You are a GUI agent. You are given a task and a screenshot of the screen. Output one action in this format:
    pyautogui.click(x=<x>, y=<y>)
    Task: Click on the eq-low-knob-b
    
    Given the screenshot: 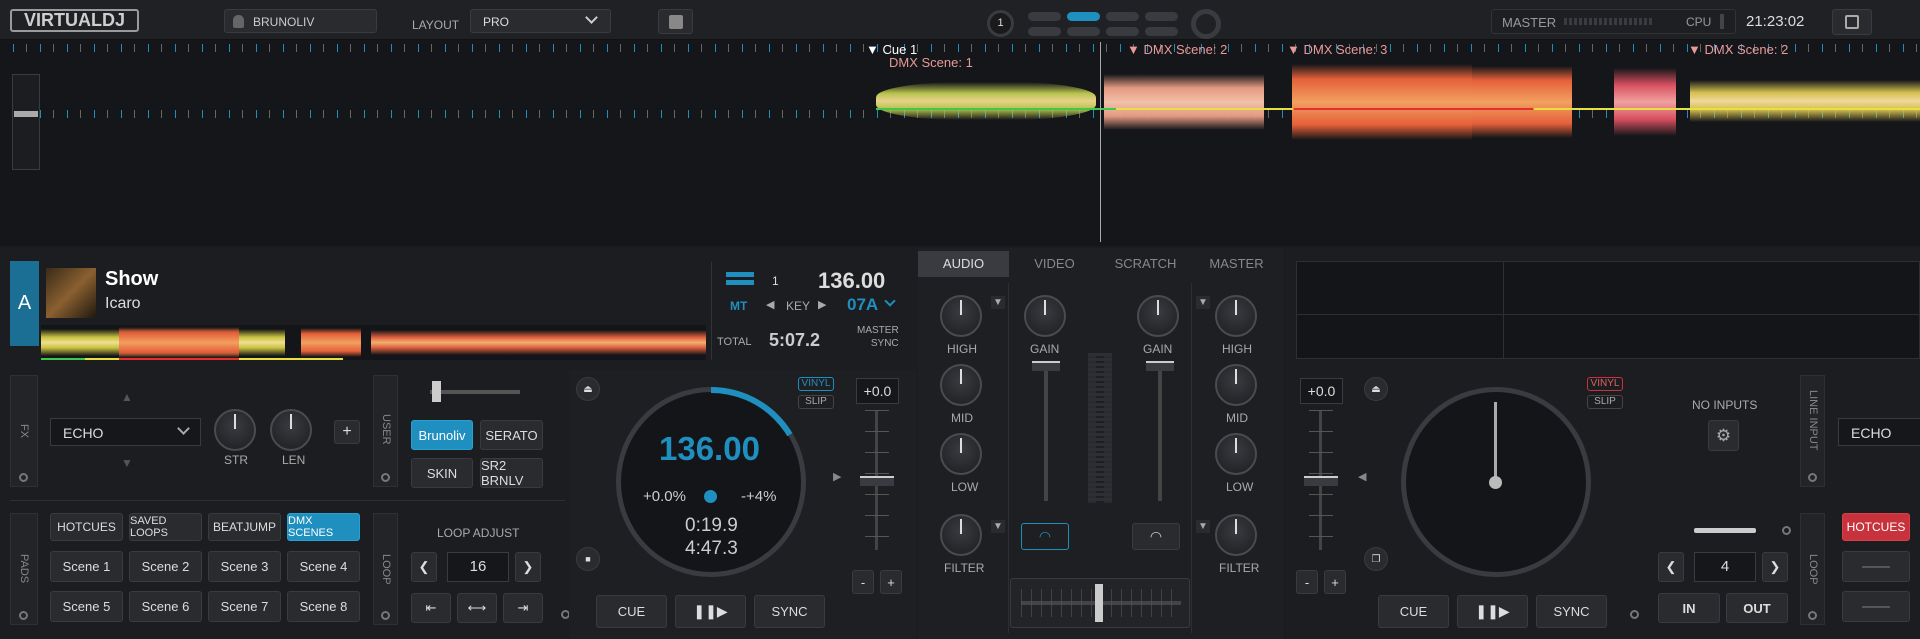 What is the action you would take?
    pyautogui.click(x=1236, y=454)
    